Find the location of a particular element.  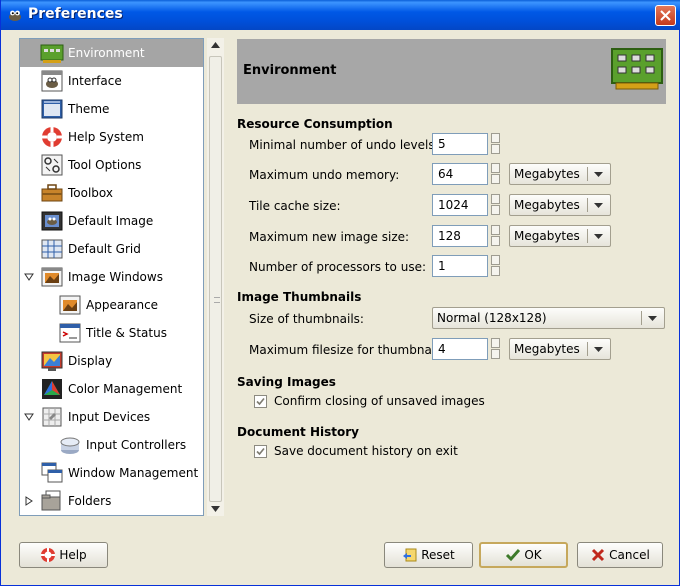

title-bar: Preferences is located at coordinates (340, 15).